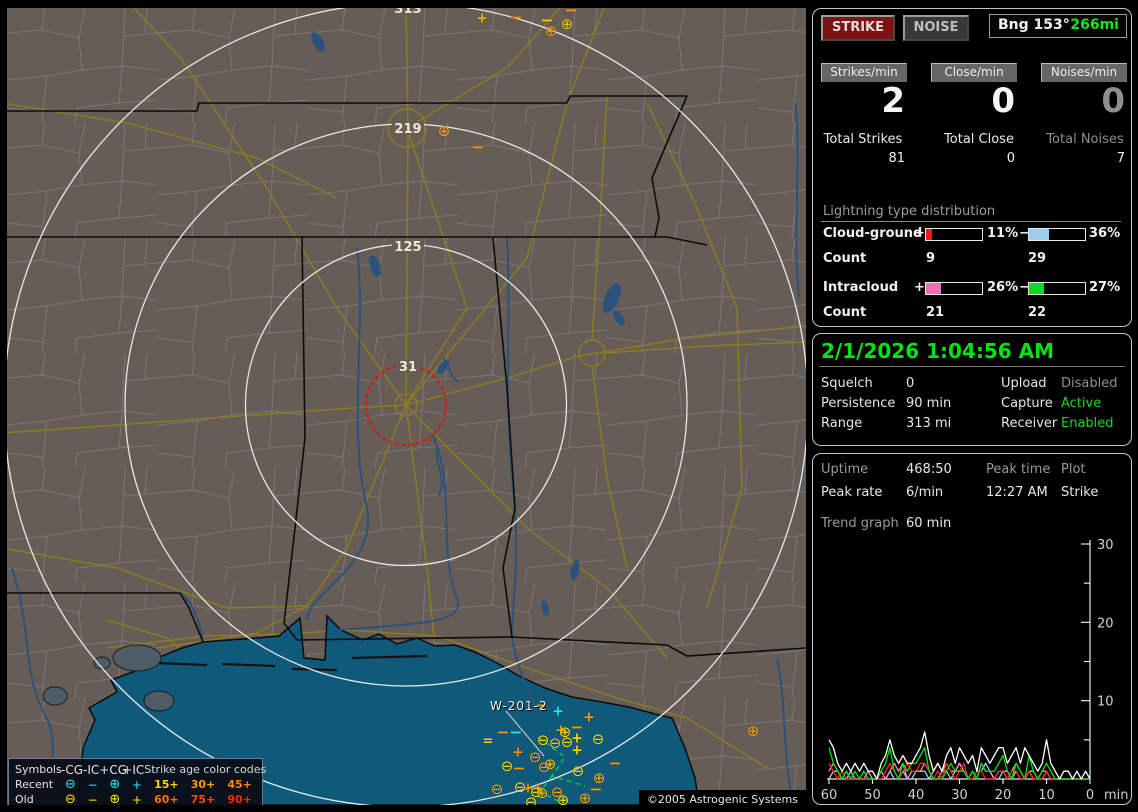 This screenshot has height=812, width=1138. What do you see at coordinates (72, 769) in the screenshot?
I see `legend-col-header: -CG` at bounding box center [72, 769].